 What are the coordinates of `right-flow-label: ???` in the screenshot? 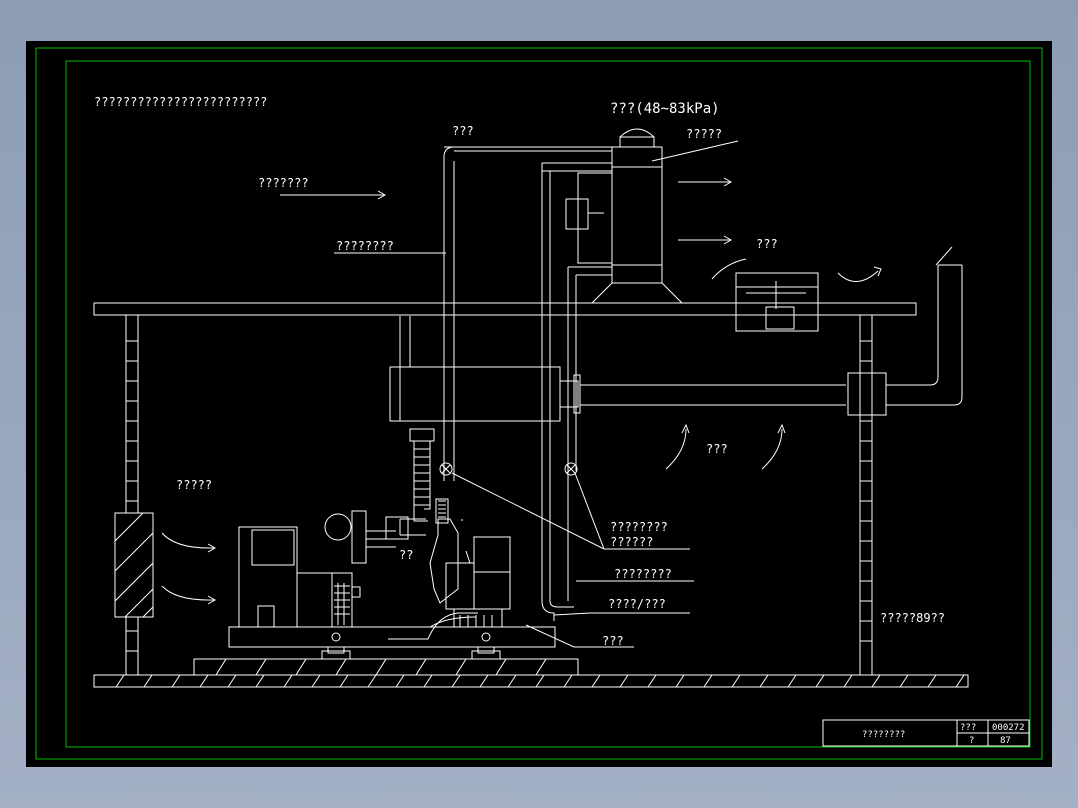 It's located at (767, 244).